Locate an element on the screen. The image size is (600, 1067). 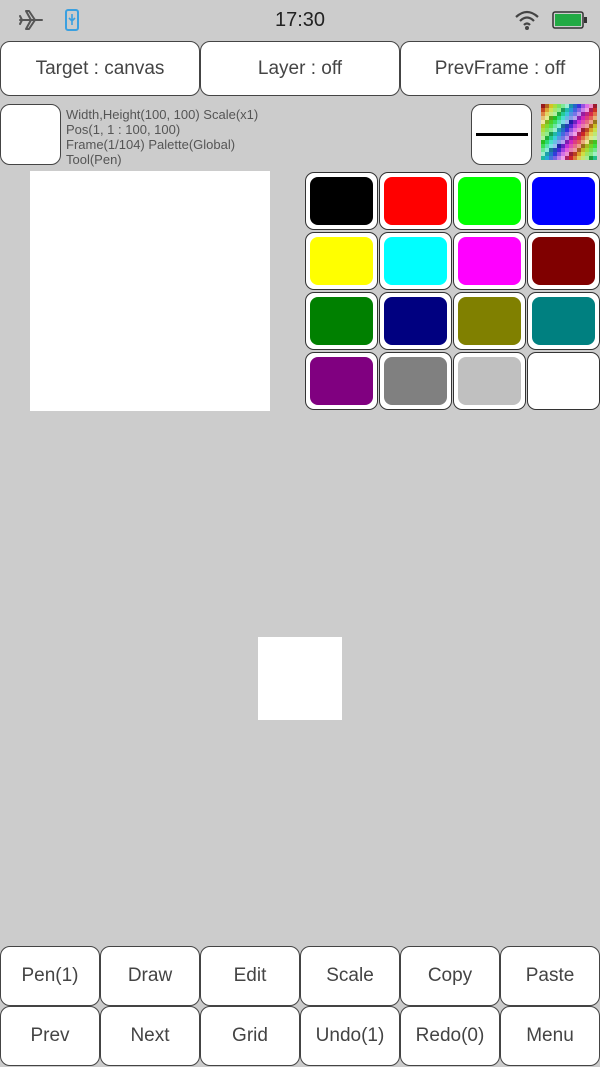
redo-0-button: Redo(0) is located at coordinates (450, 1036).